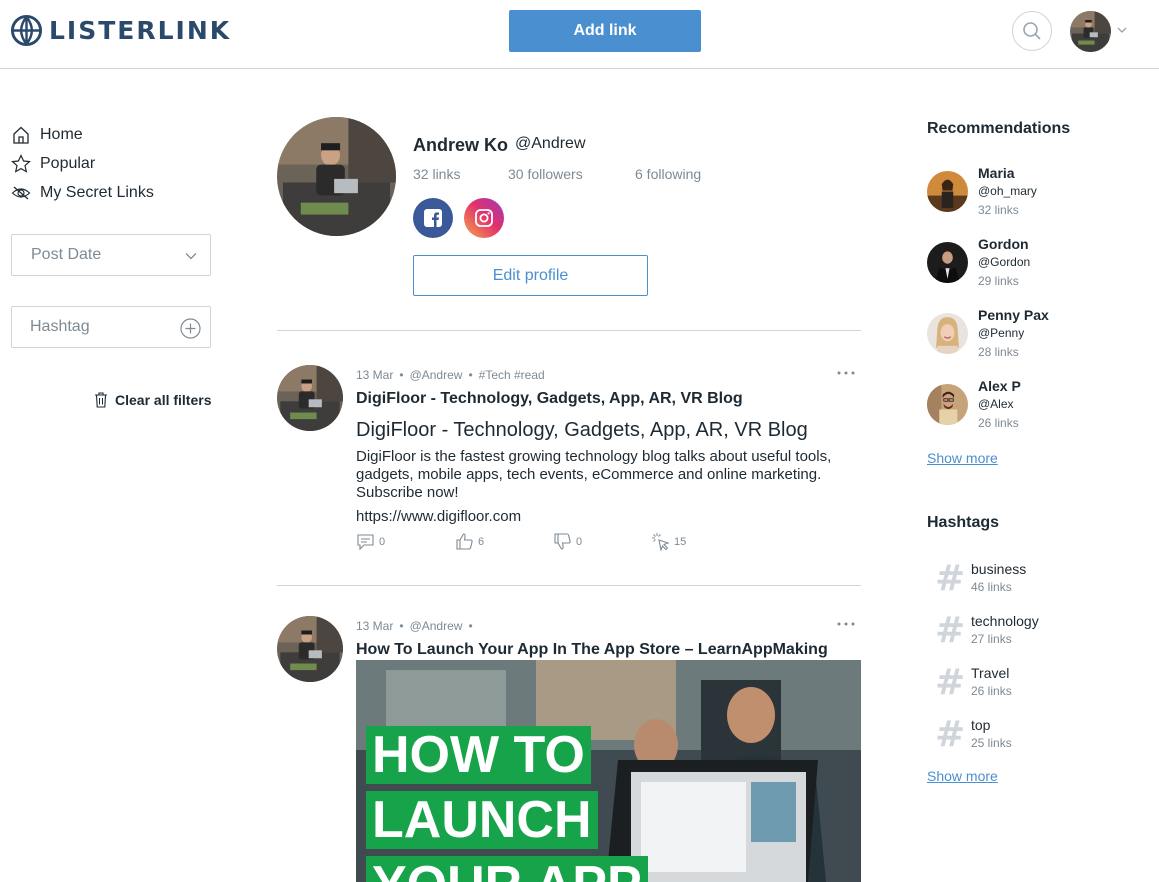 The image size is (1159, 882). I want to click on hashtag-links: 25 links, so click(991, 743).